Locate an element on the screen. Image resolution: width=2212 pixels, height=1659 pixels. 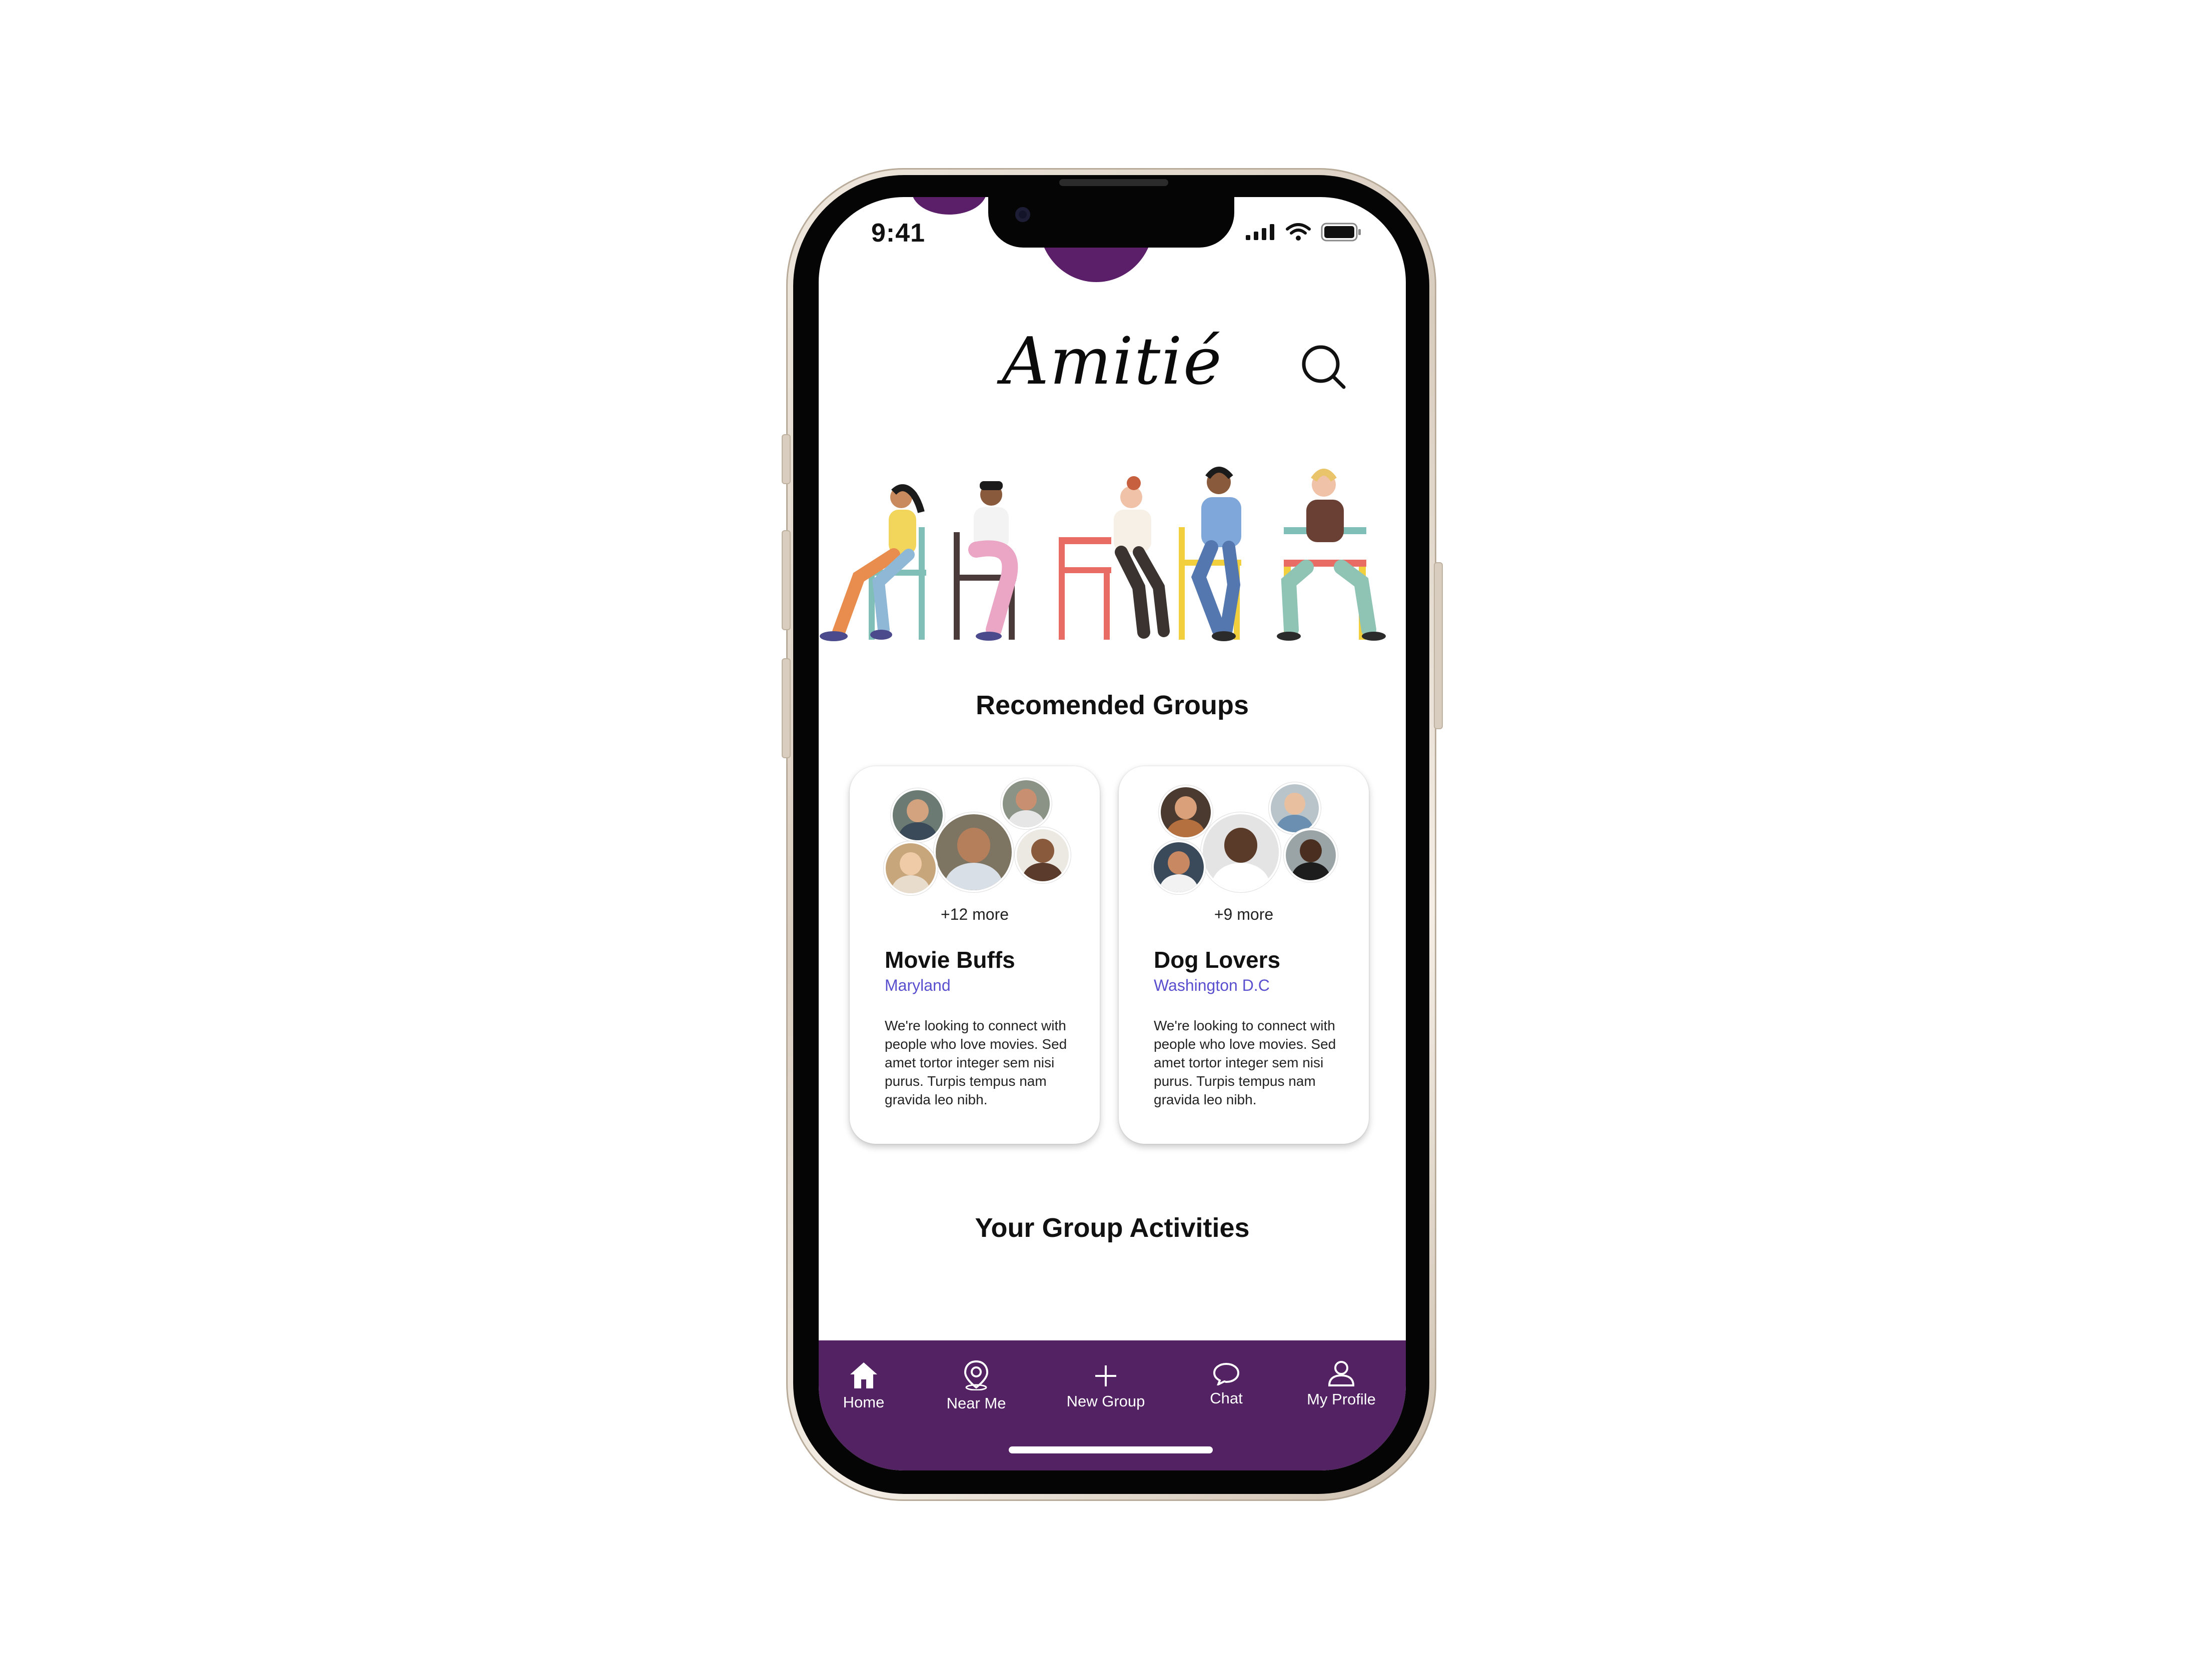
search-icon is located at coordinates (1324, 367).